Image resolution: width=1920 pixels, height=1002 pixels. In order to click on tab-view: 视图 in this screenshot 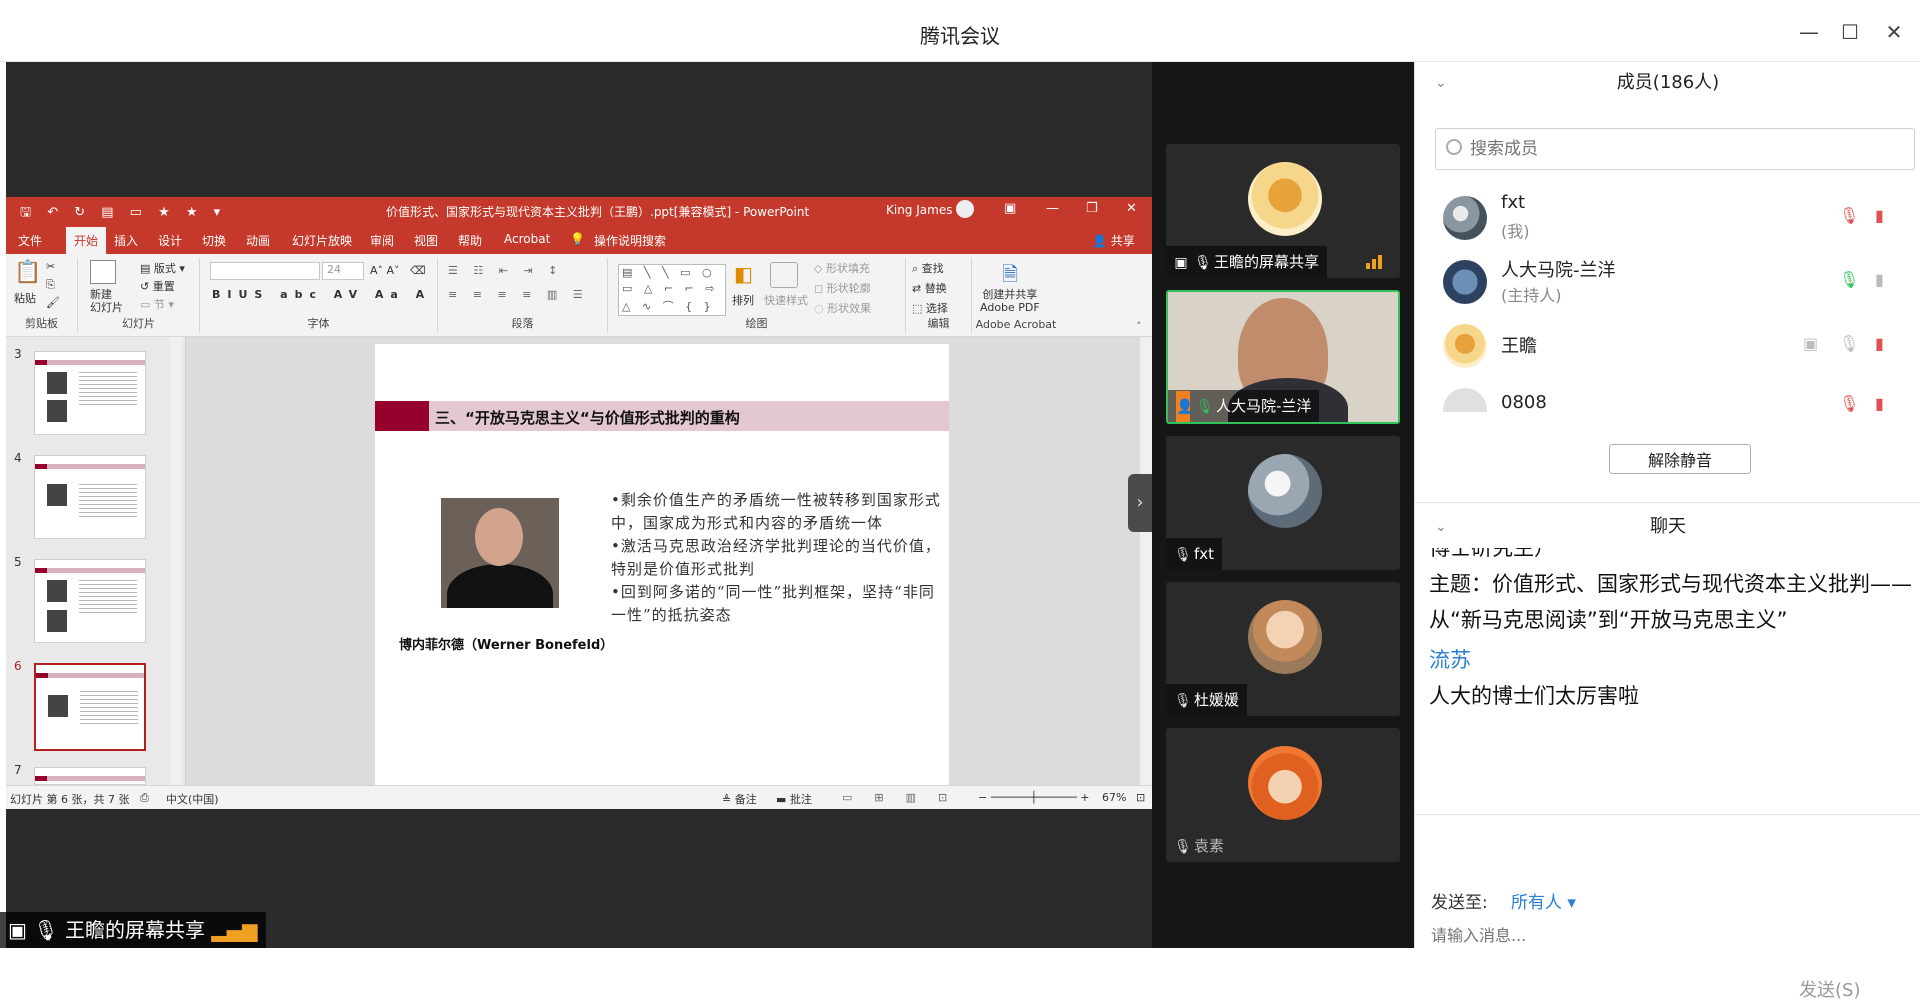, I will do `click(426, 240)`.